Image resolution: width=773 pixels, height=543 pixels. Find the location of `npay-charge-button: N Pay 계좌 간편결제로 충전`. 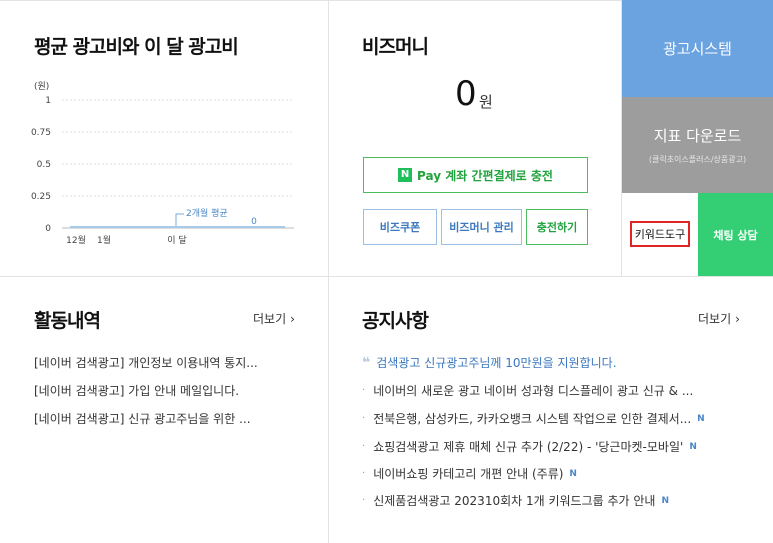

npay-charge-button: N Pay 계좌 간편결제로 충전 is located at coordinates (475, 175).